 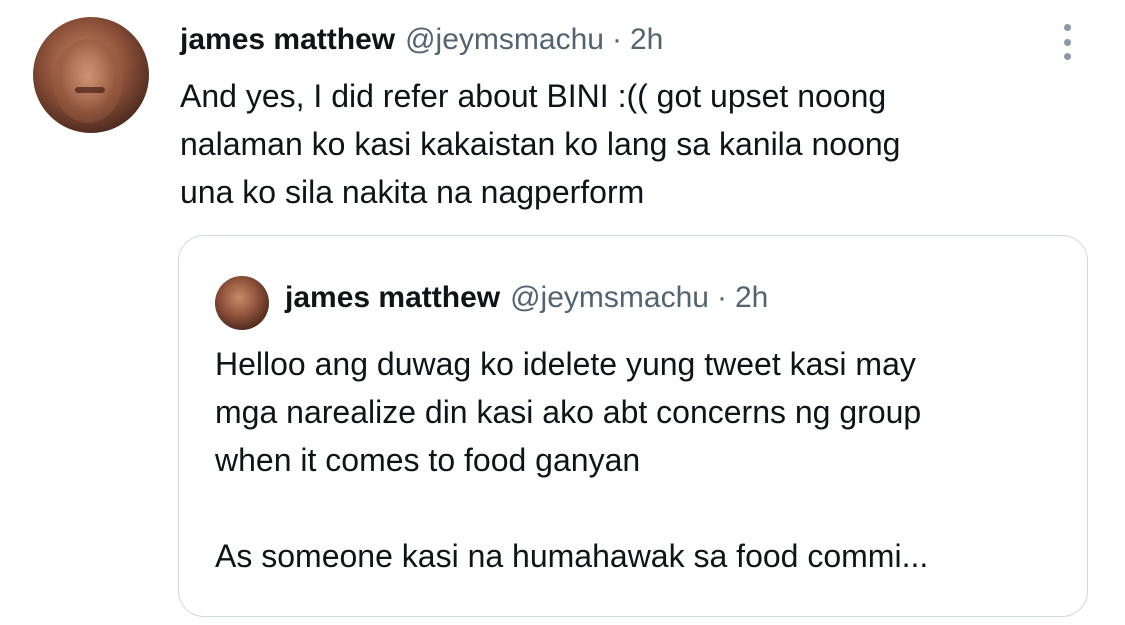 I want to click on quoted-tweet-header: james matthew @jeymsmachu · 2h, so click(x=526, y=298).